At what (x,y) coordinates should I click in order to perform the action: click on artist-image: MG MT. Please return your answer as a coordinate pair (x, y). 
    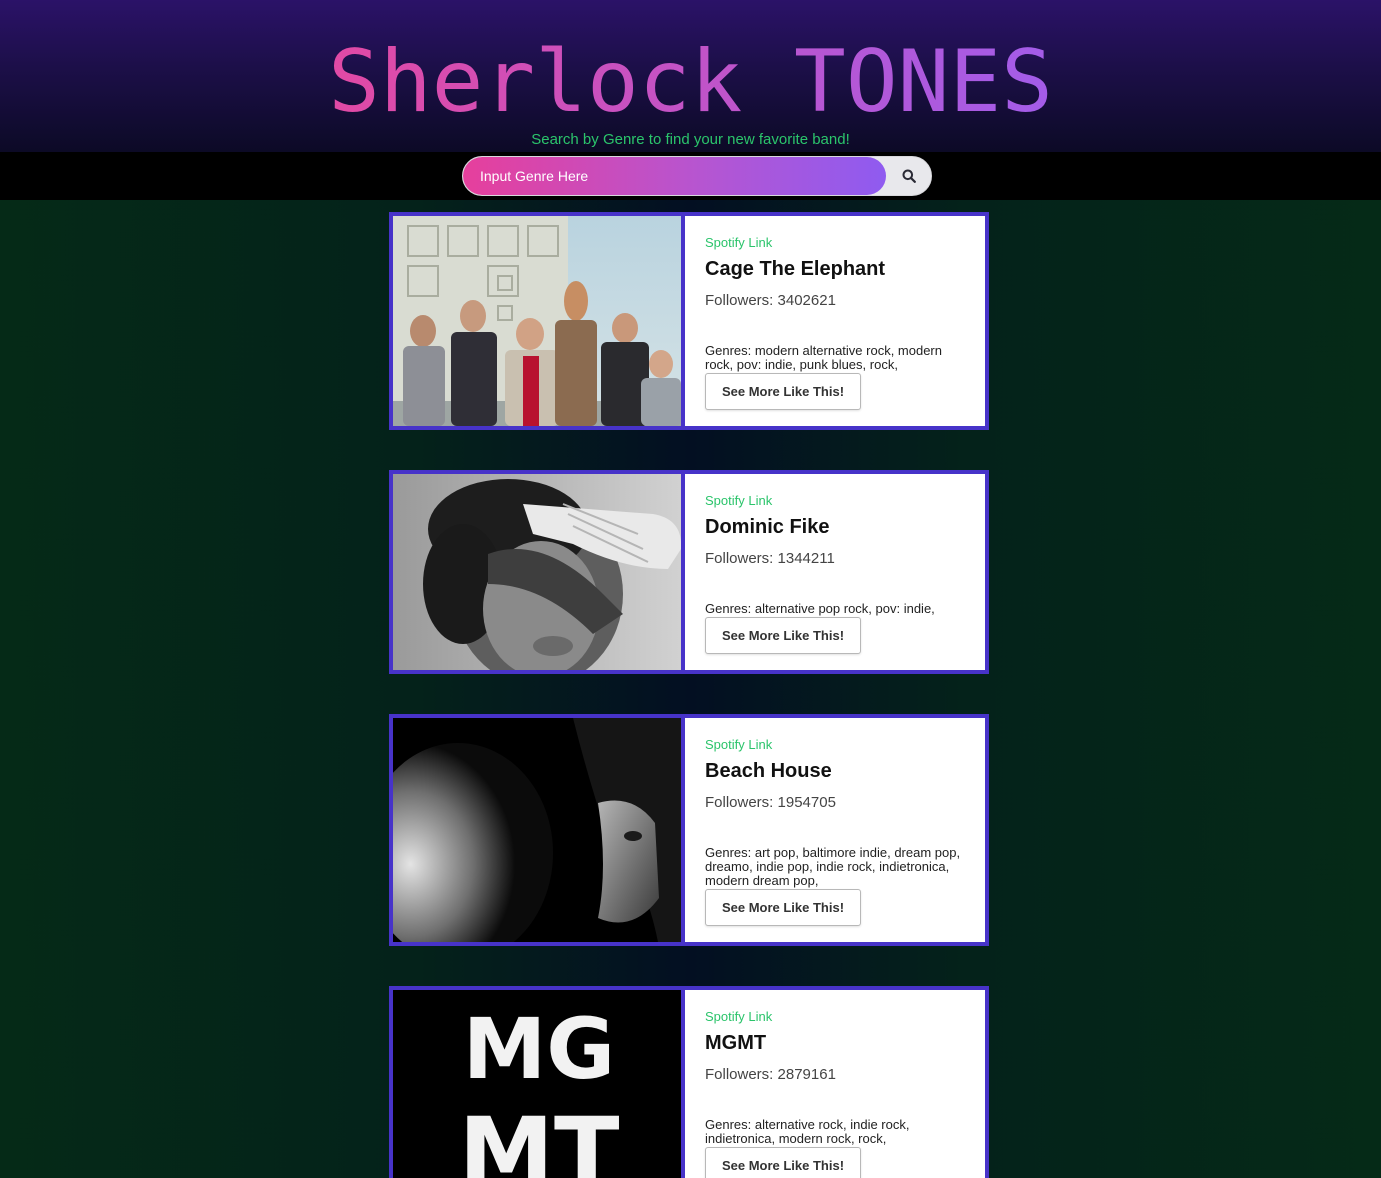
    Looking at the image, I should click on (539, 1084).